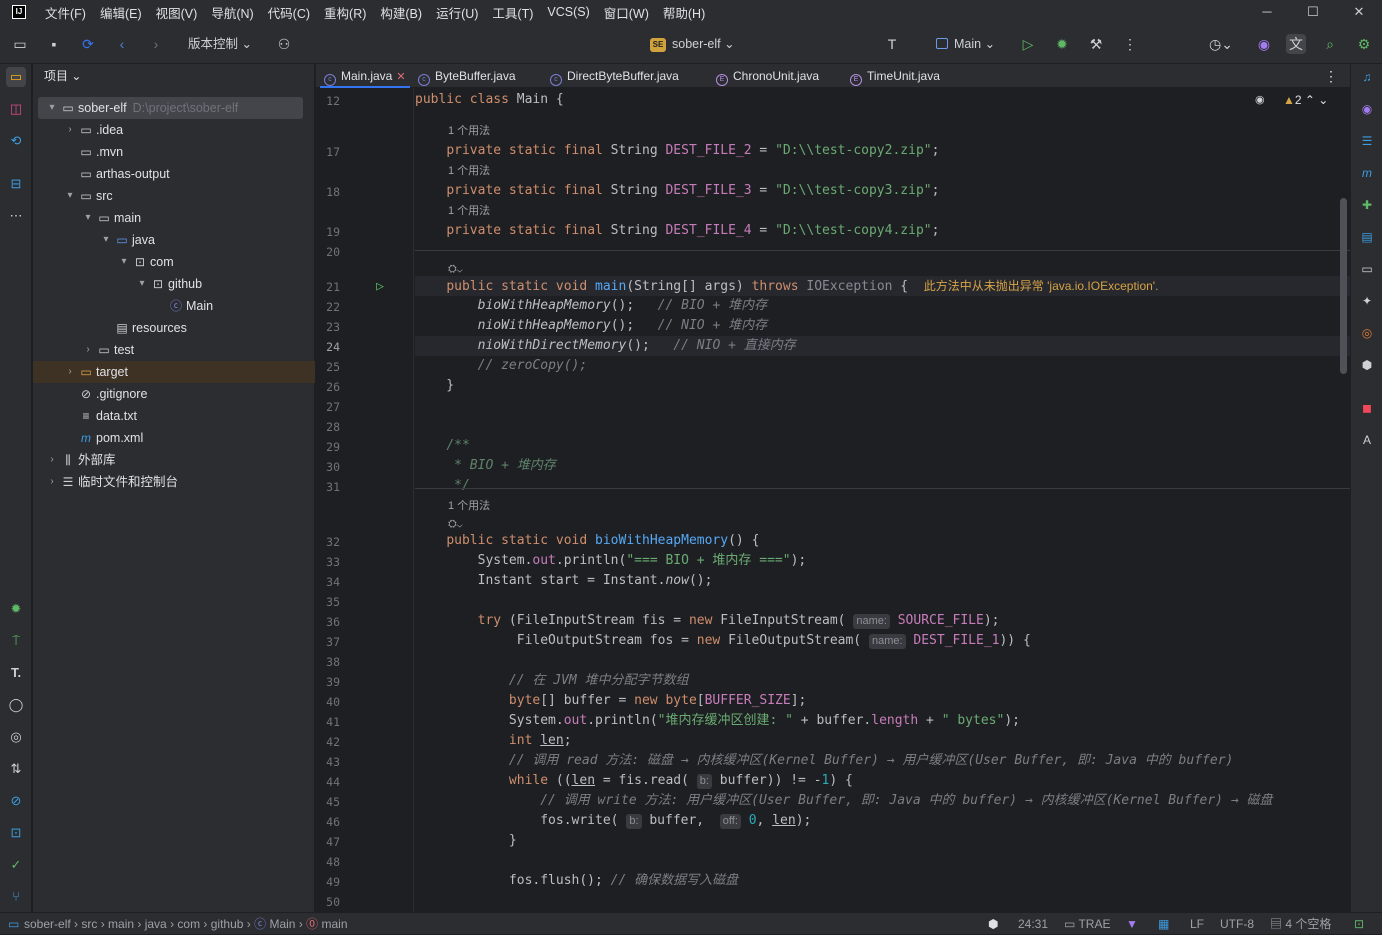  What do you see at coordinates (122, 44) in the screenshot?
I see `back-icon: ‹` at bounding box center [122, 44].